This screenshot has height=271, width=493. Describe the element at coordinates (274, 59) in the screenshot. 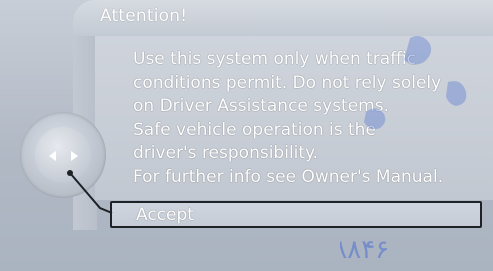

I see `message-line: Use this system only when traffic` at that location.